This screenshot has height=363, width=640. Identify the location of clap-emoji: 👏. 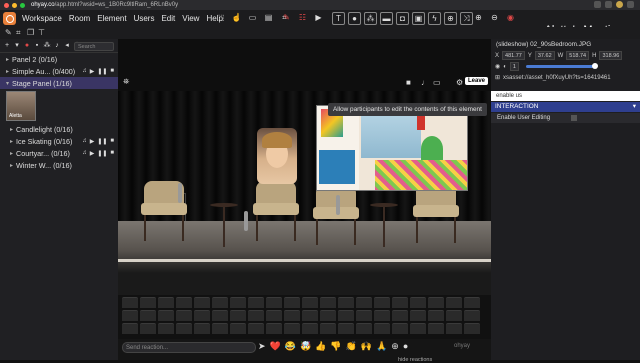
(351, 346).